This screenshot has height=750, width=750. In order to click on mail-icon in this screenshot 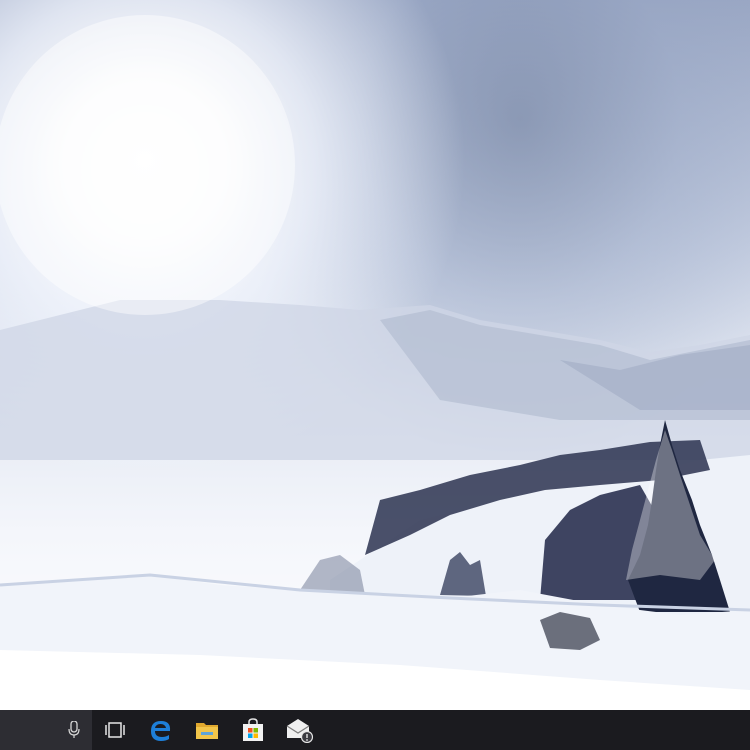, I will do `click(299, 730)`.